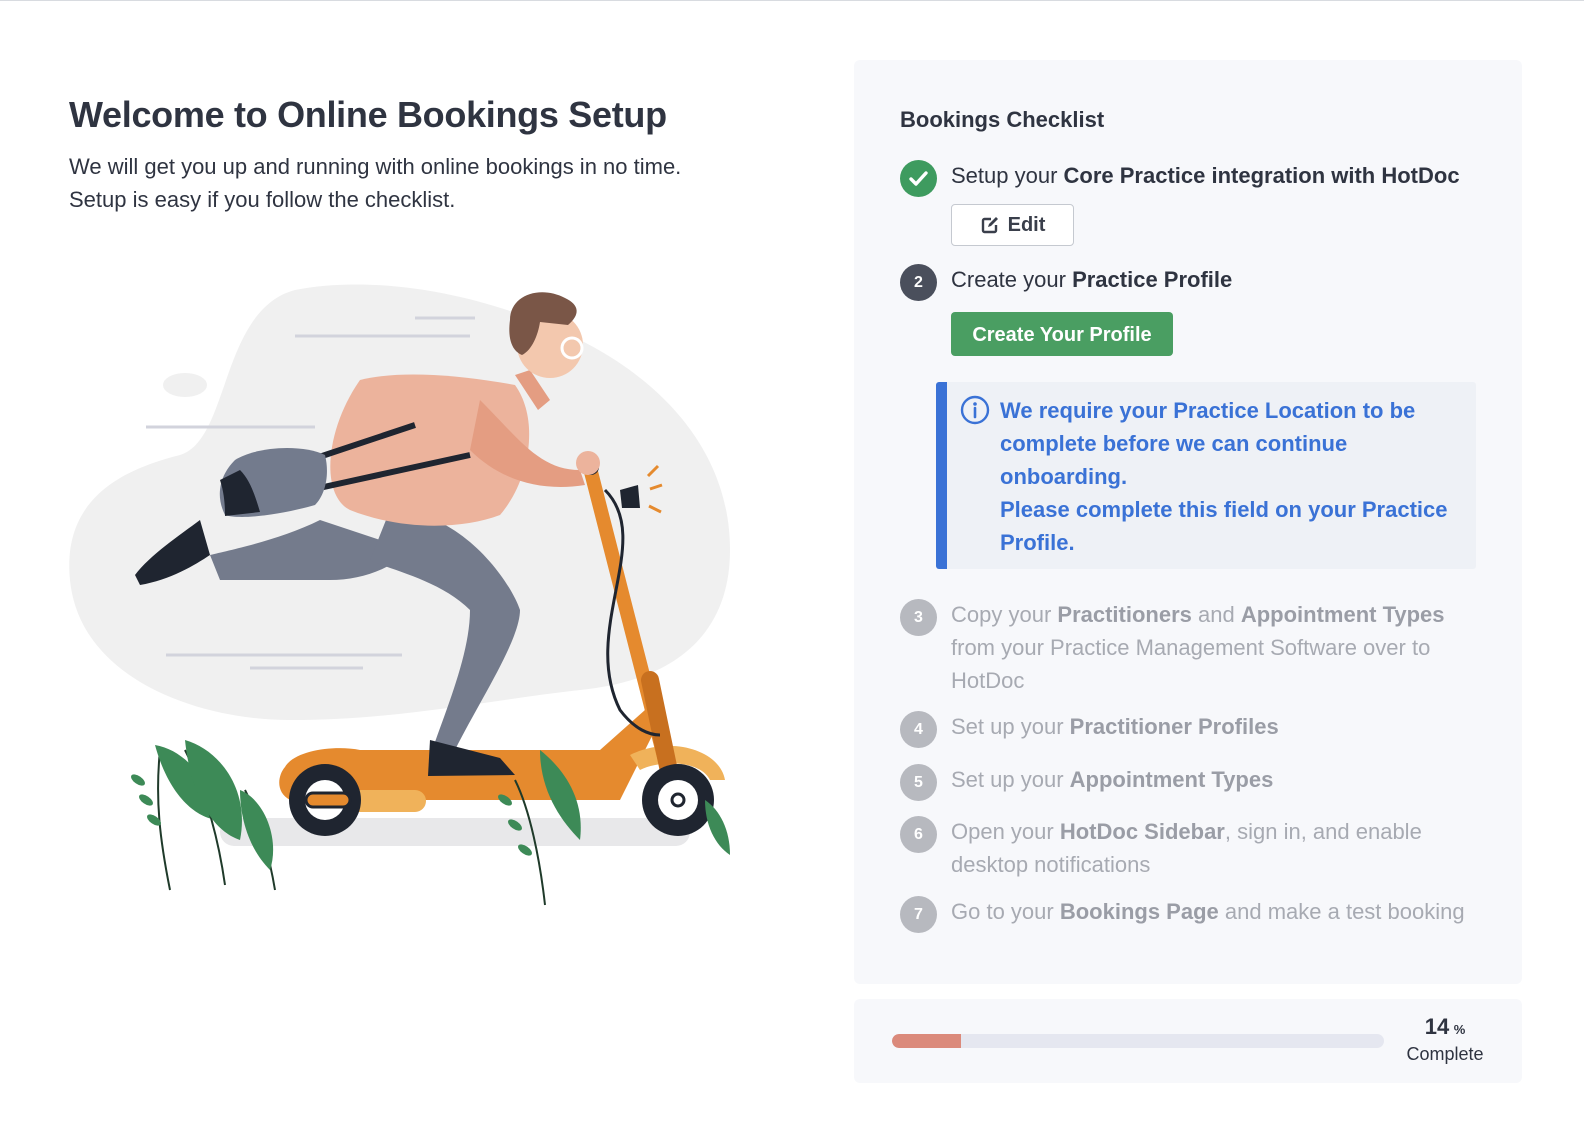 The width and height of the screenshot is (1584, 1140). I want to click on step-2-text: Create your Practice Profile, so click(1221, 279).